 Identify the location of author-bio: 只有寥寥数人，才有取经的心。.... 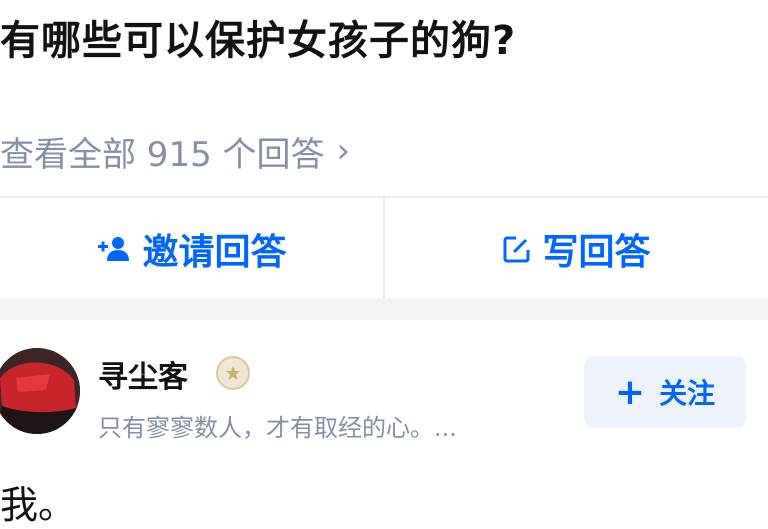
(277, 428).